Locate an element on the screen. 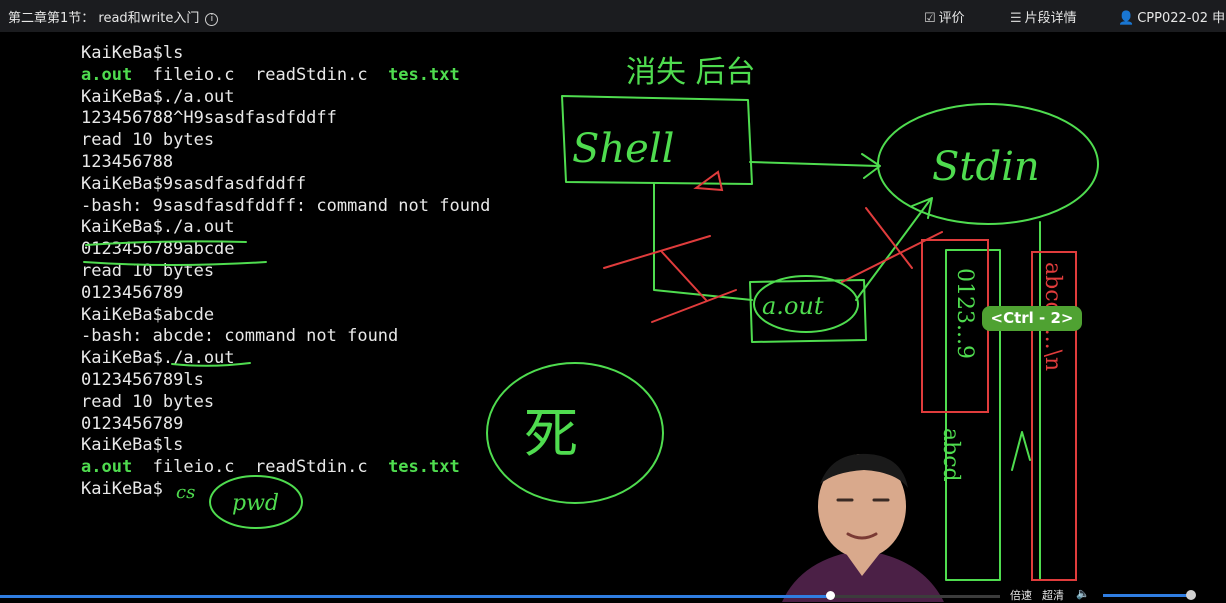 This screenshot has height=603, width=1226. terminal-text: 0123456789abcde is located at coordinates (158, 249).